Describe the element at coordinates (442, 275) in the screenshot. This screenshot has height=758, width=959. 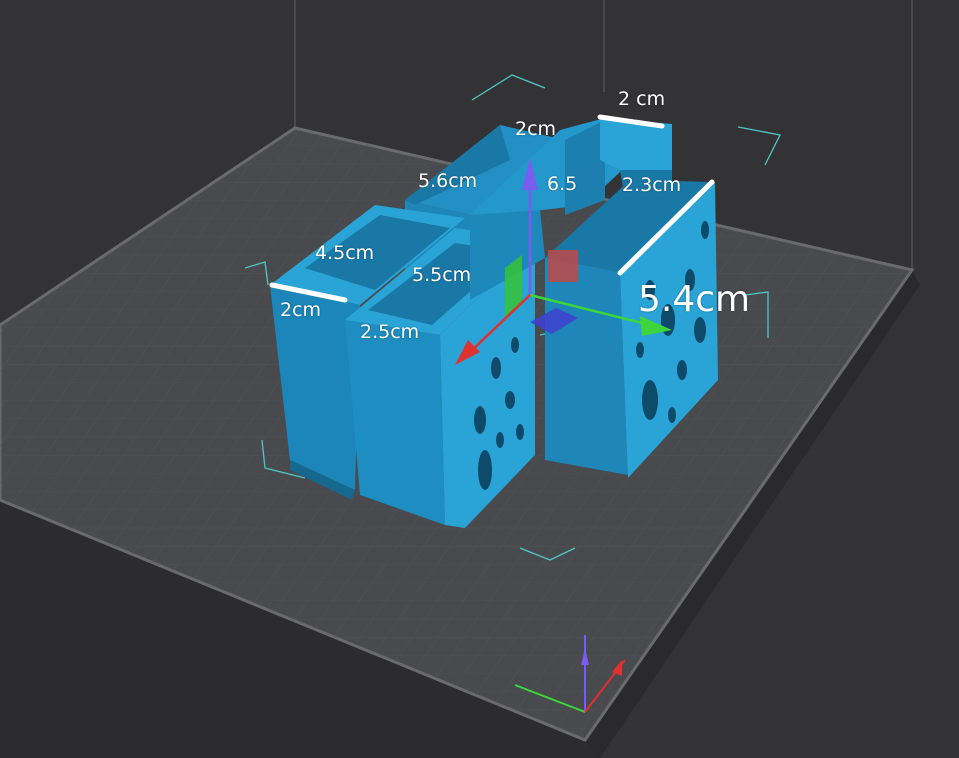
I see `dimension-label-middle-length: 5.5cm` at that location.